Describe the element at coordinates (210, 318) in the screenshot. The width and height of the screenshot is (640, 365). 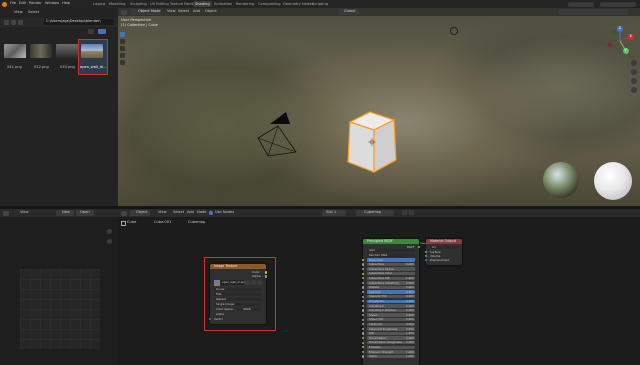
I see `vector-input-socket` at that location.